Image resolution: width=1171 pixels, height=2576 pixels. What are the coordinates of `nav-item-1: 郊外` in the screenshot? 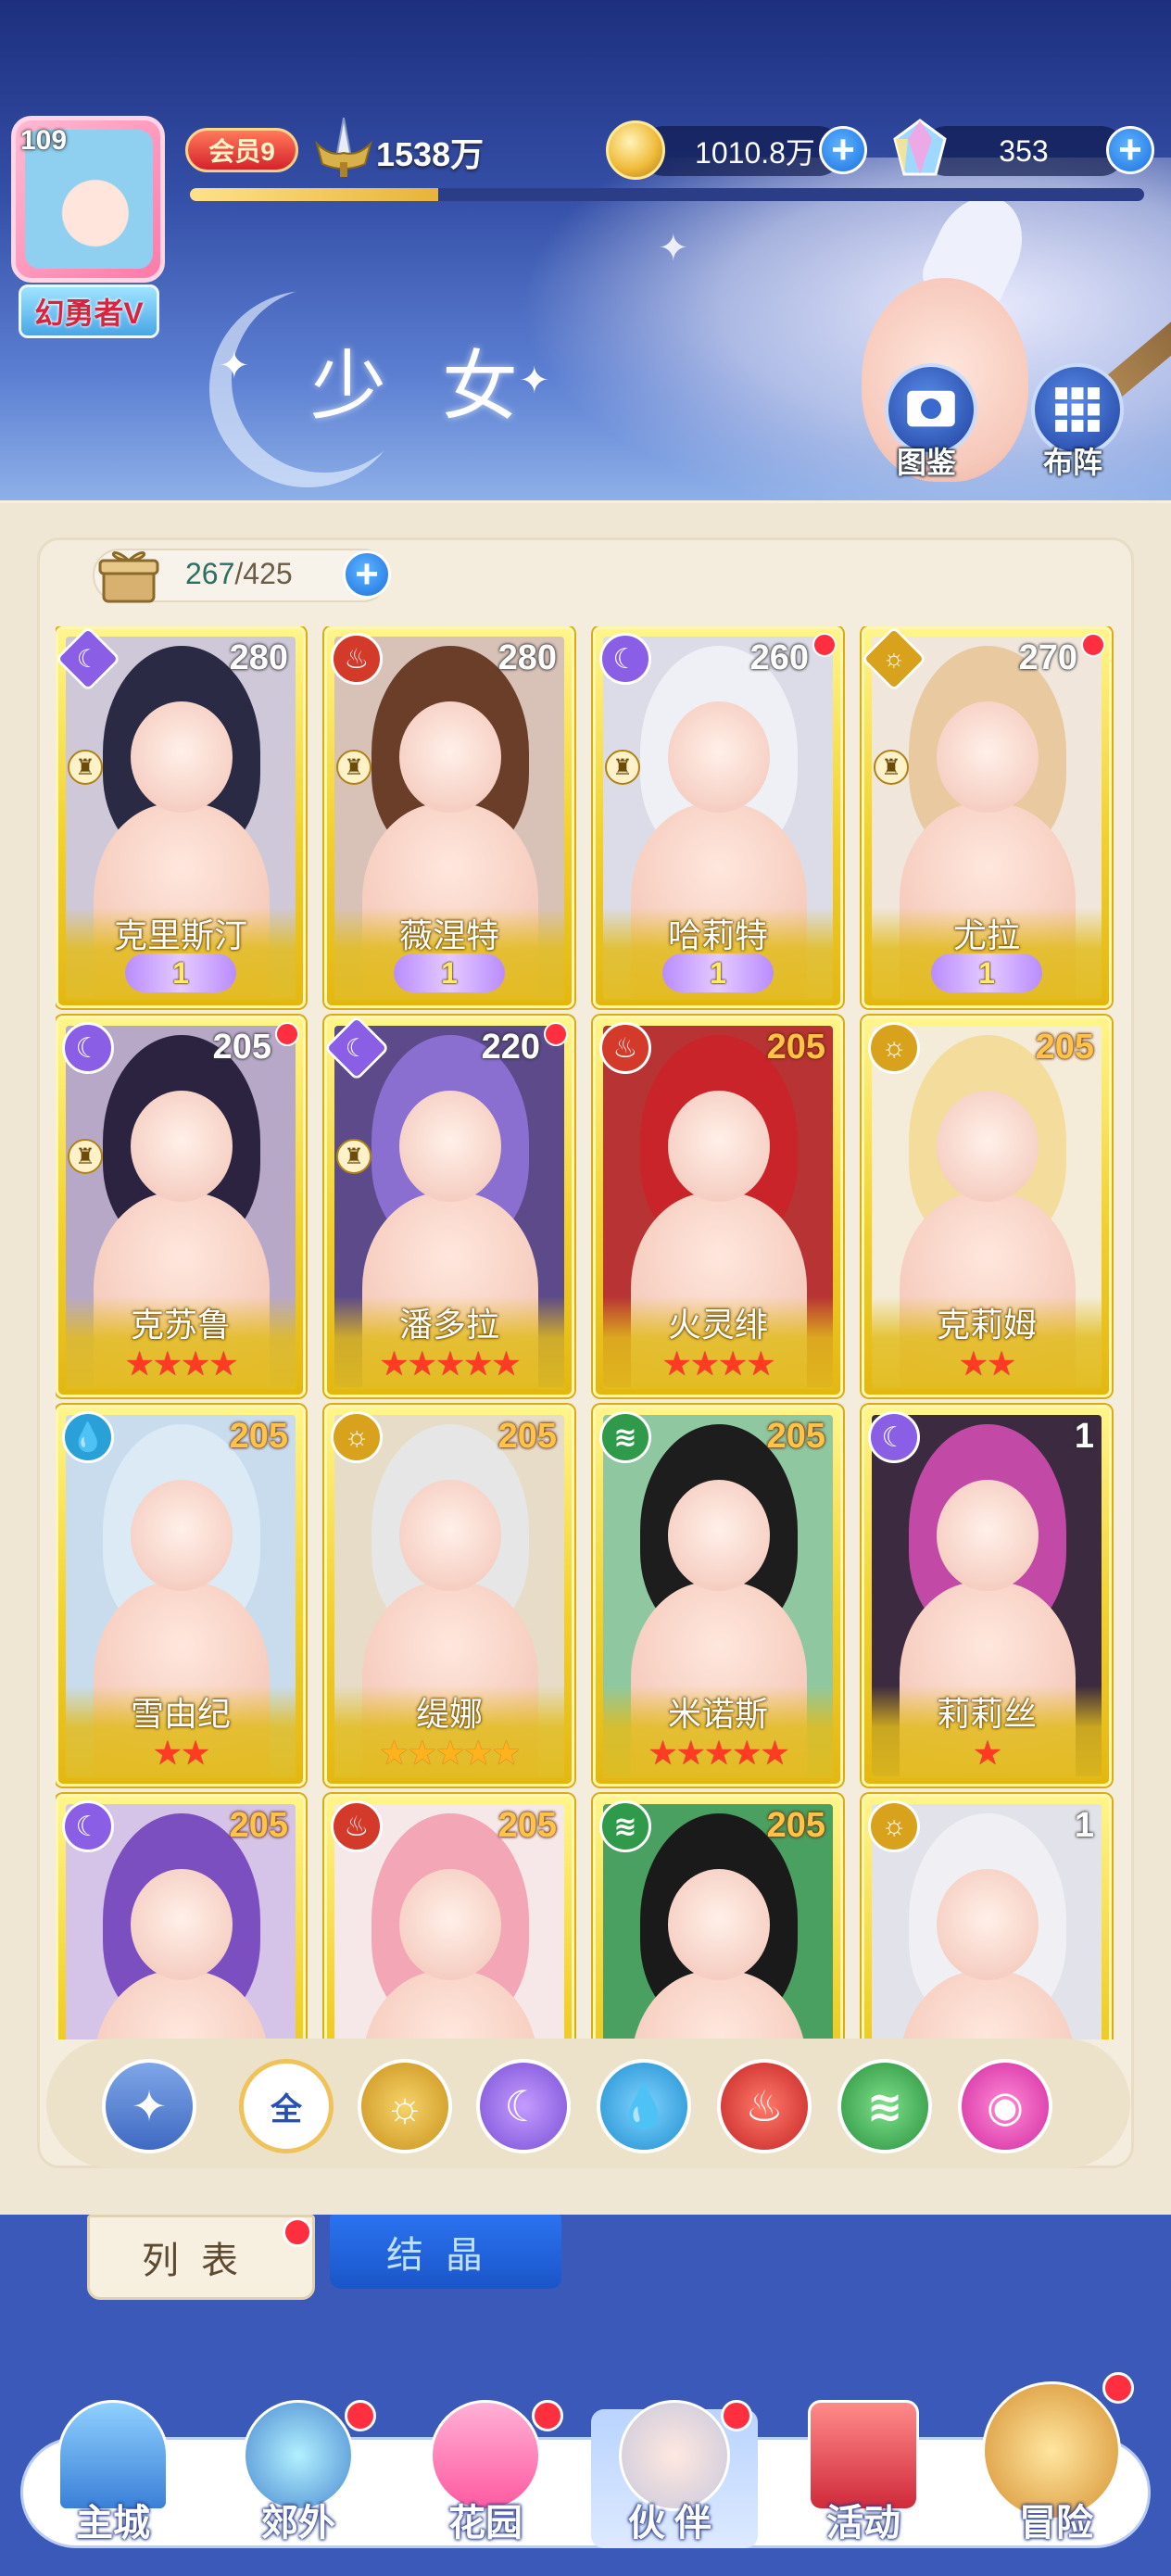 It's located at (299, 2479).